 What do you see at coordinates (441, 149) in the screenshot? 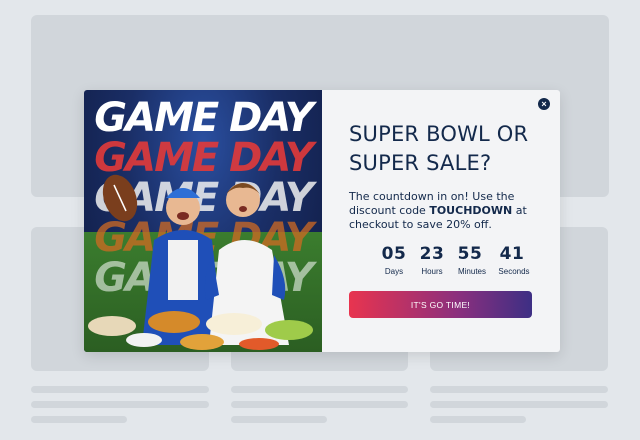
I see `popup-title: SUPER BOWL OR SUPER SALE?` at bounding box center [441, 149].